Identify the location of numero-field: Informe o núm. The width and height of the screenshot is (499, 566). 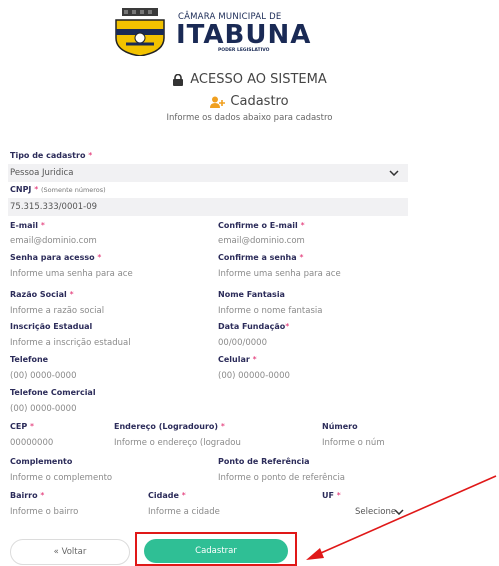
(365, 443).